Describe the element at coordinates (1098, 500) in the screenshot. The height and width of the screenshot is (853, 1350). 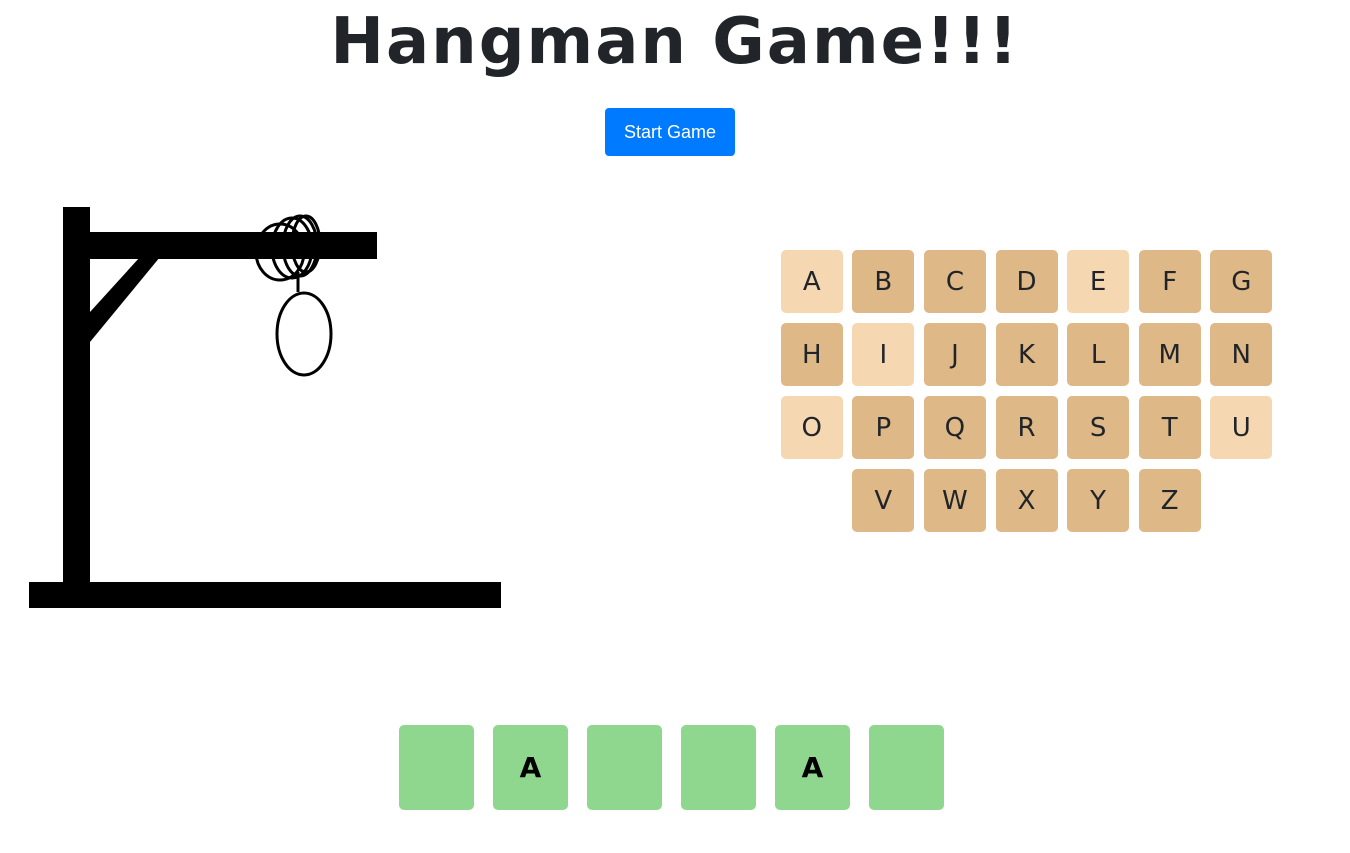
I see `letter-key-y: Y` at that location.